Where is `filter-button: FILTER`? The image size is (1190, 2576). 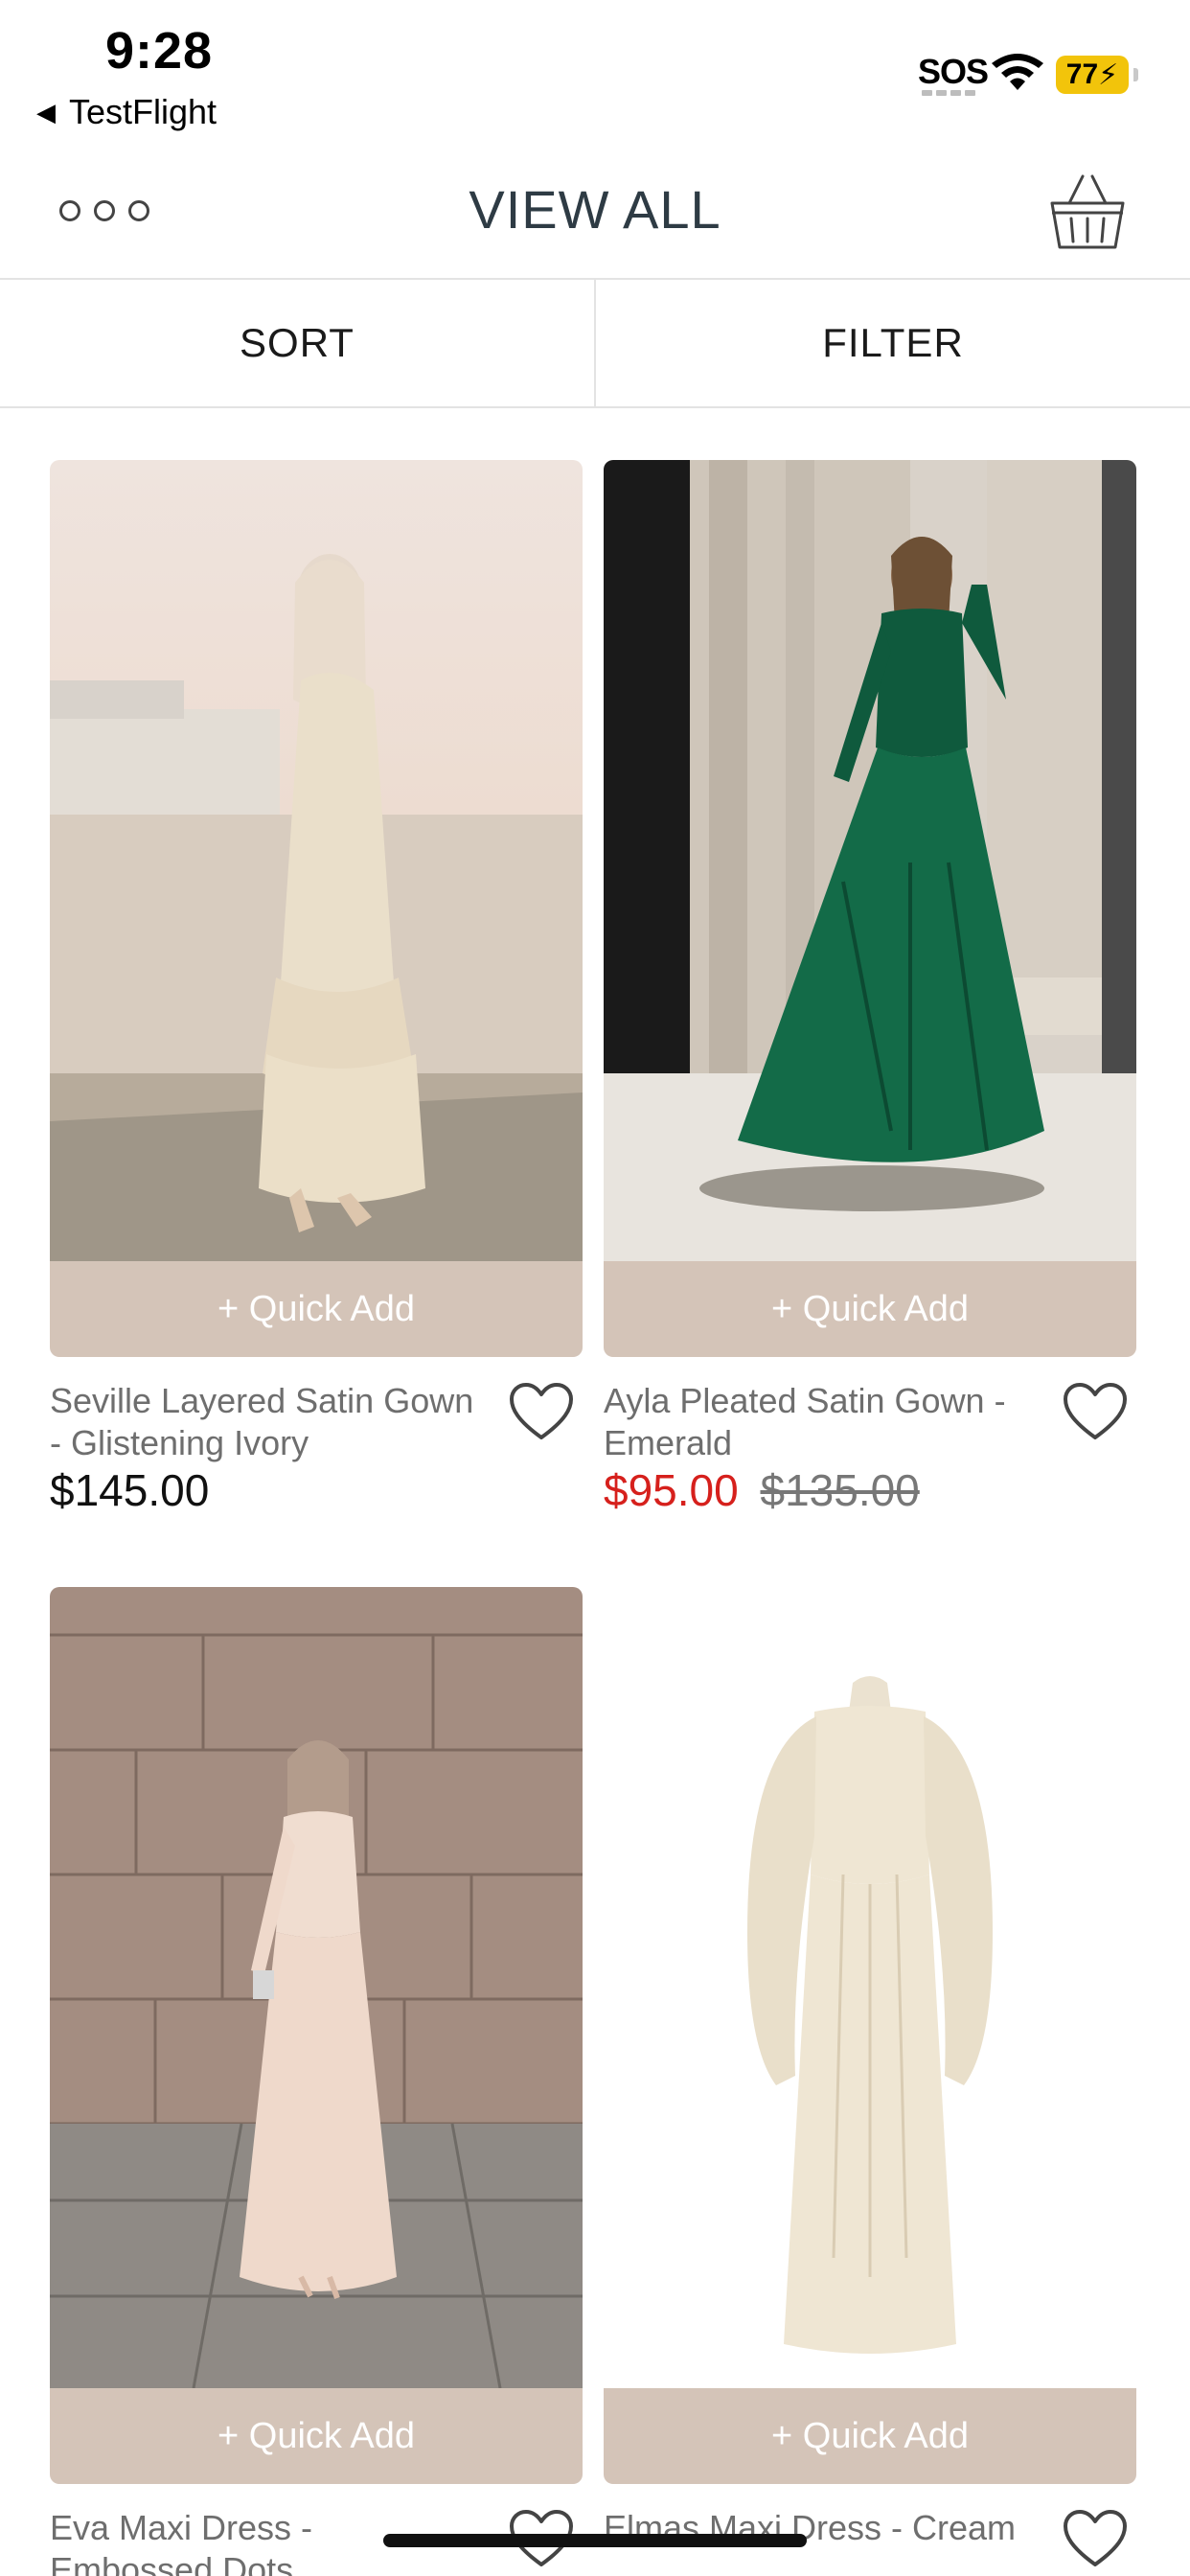 filter-button: FILTER is located at coordinates (893, 343).